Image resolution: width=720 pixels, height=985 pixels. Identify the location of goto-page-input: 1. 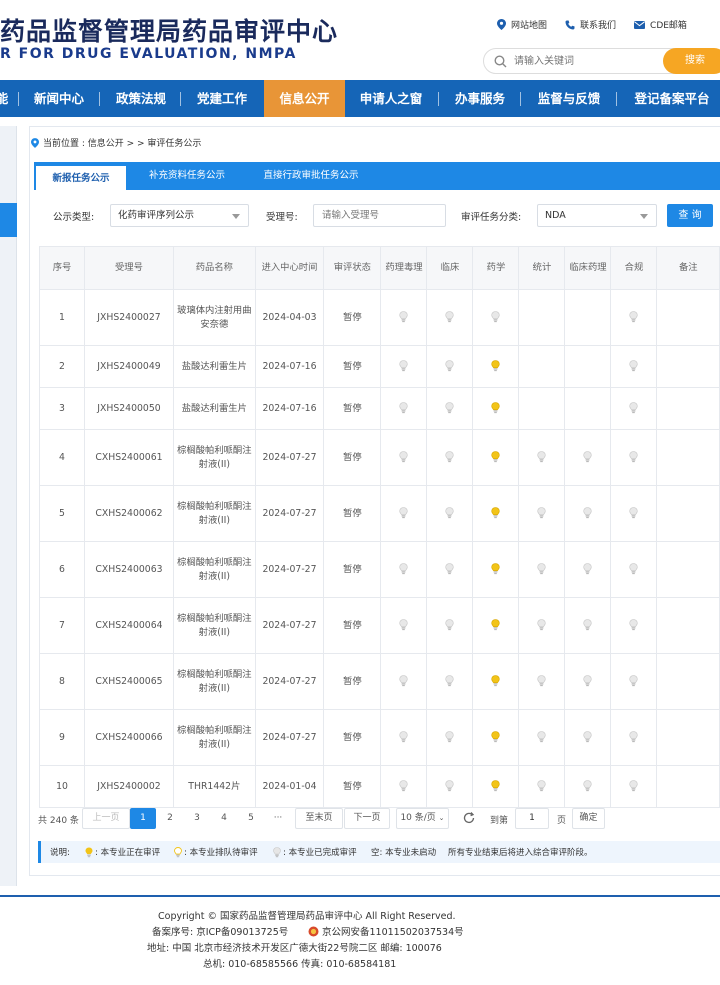
(532, 818).